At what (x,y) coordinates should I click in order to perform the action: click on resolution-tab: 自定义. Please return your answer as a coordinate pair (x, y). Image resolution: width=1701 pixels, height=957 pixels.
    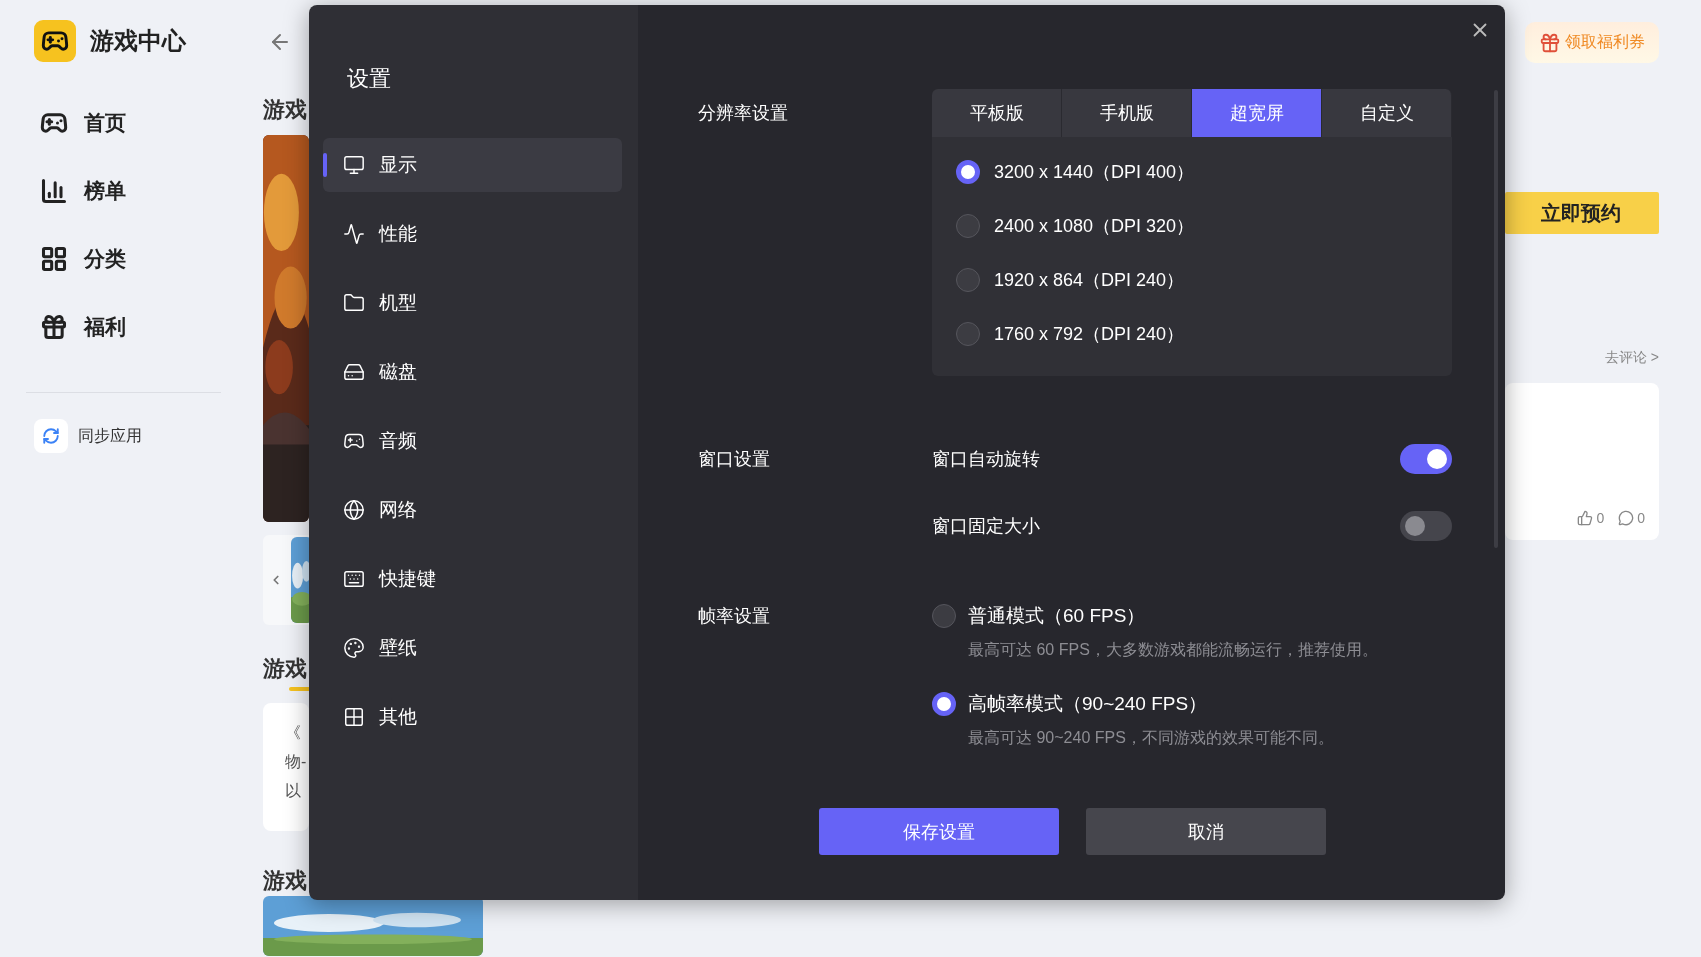
    Looking at the image, I should click on (1387, 113).